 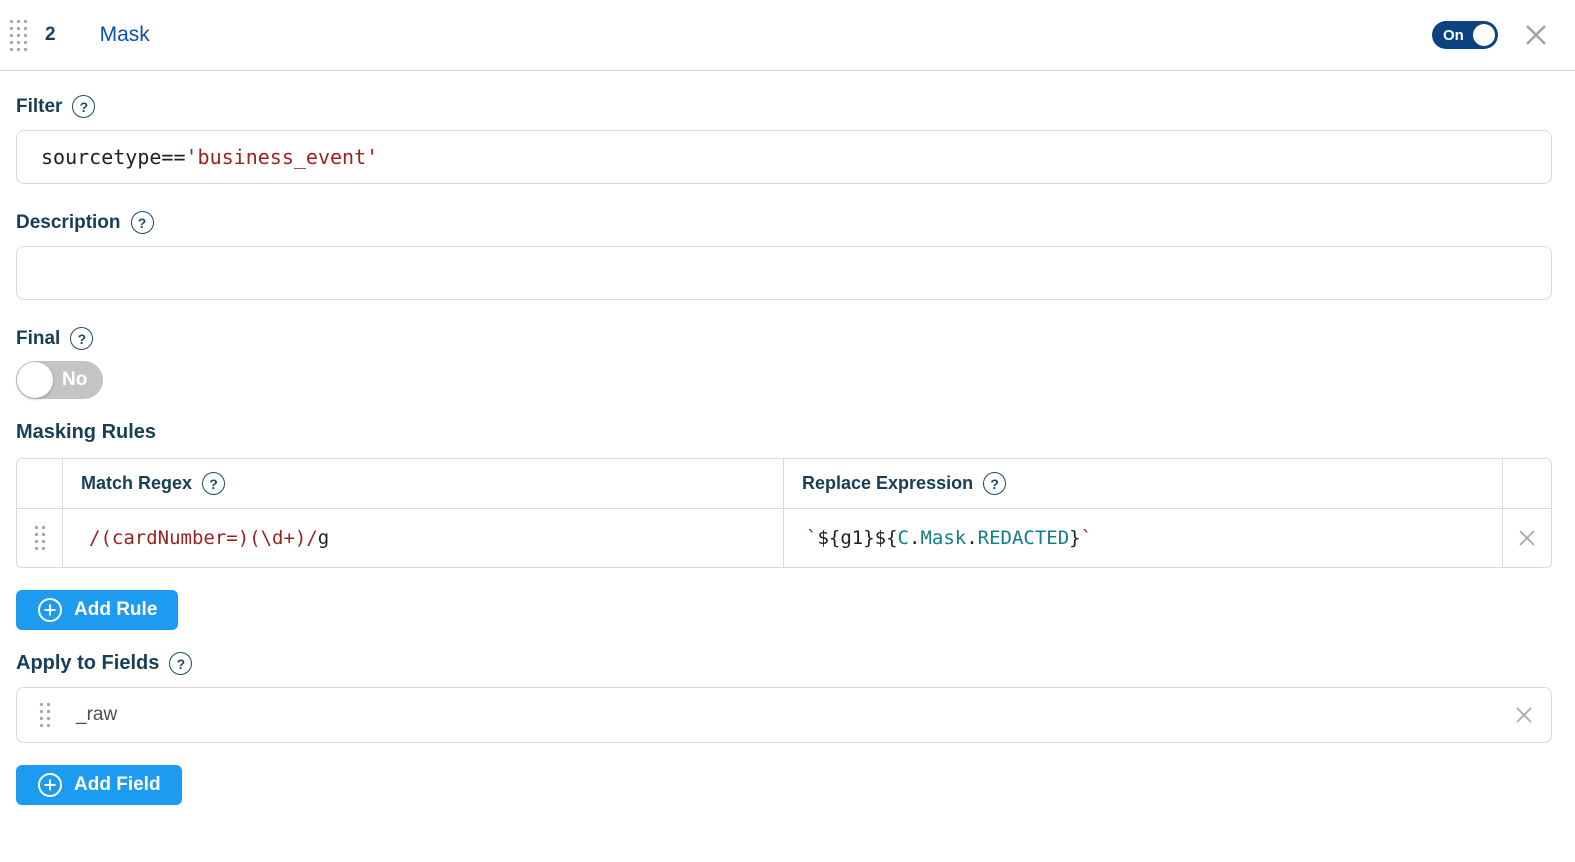 I want to click on field-value: _raw, so click(x=96, y=715).